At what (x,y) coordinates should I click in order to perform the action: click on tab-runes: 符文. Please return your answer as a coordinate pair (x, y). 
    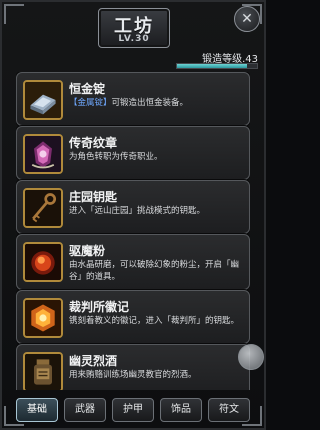
    Looking at the image, I should click on (229, 410).